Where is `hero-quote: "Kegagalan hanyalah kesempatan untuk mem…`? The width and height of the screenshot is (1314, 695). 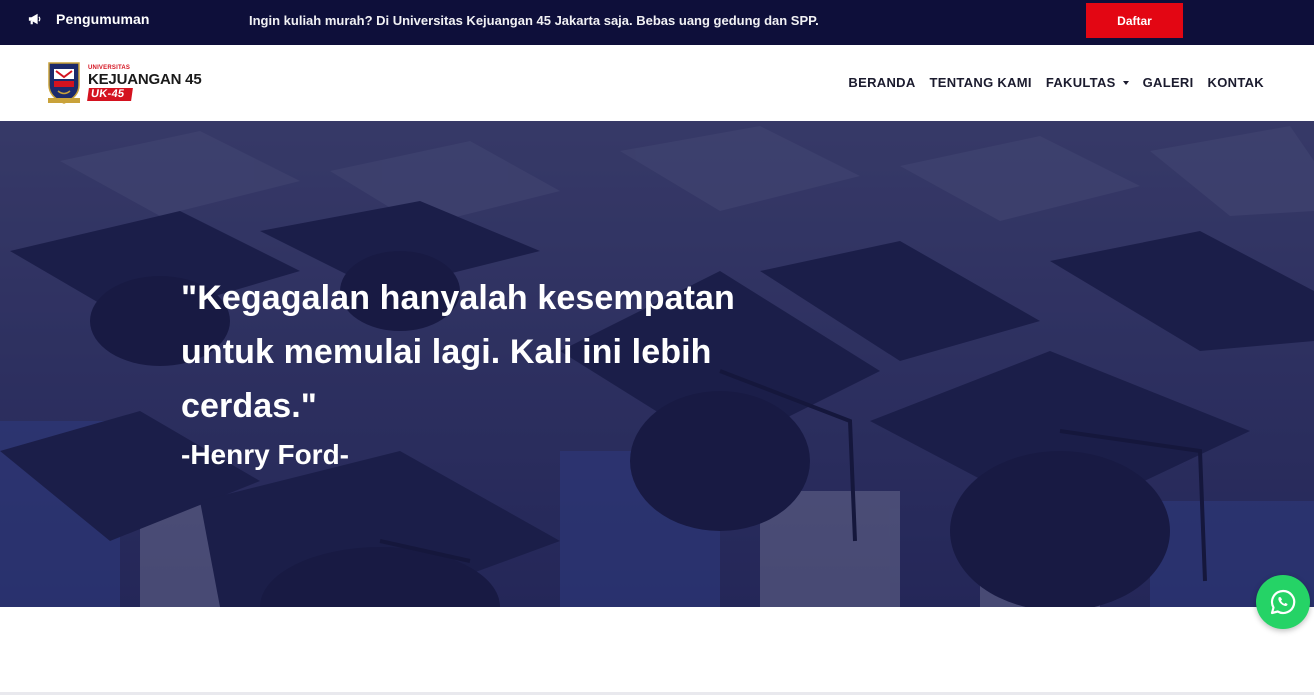 hero-quote: "Kegagalan hanyalah kesempatan untuk mem… is located at coordinates (458, 352).